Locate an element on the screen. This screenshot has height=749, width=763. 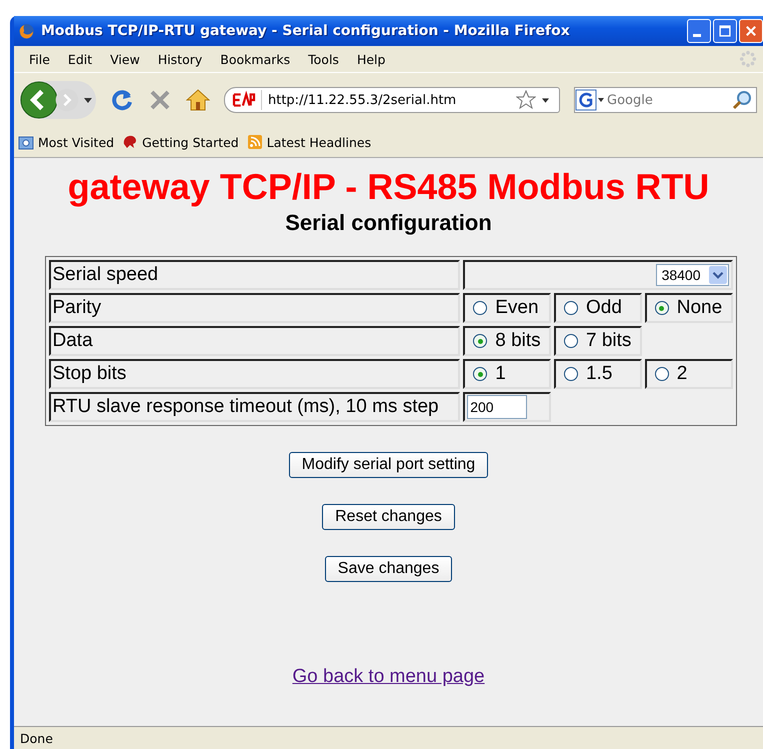
minimize-button is located at coordinates (699, 31).